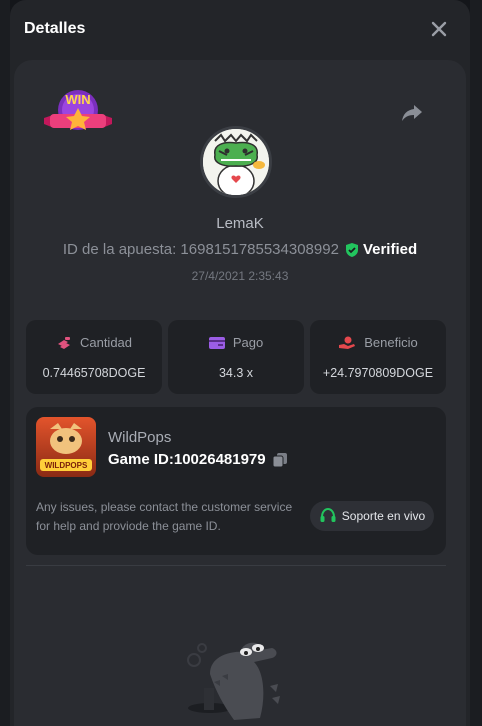 This screenshot has width=482, height=726. What do you see at coordinates (106, 342) in the screenshot?
I see `stat-label: Cantidad` at bounding box center [106, 342].